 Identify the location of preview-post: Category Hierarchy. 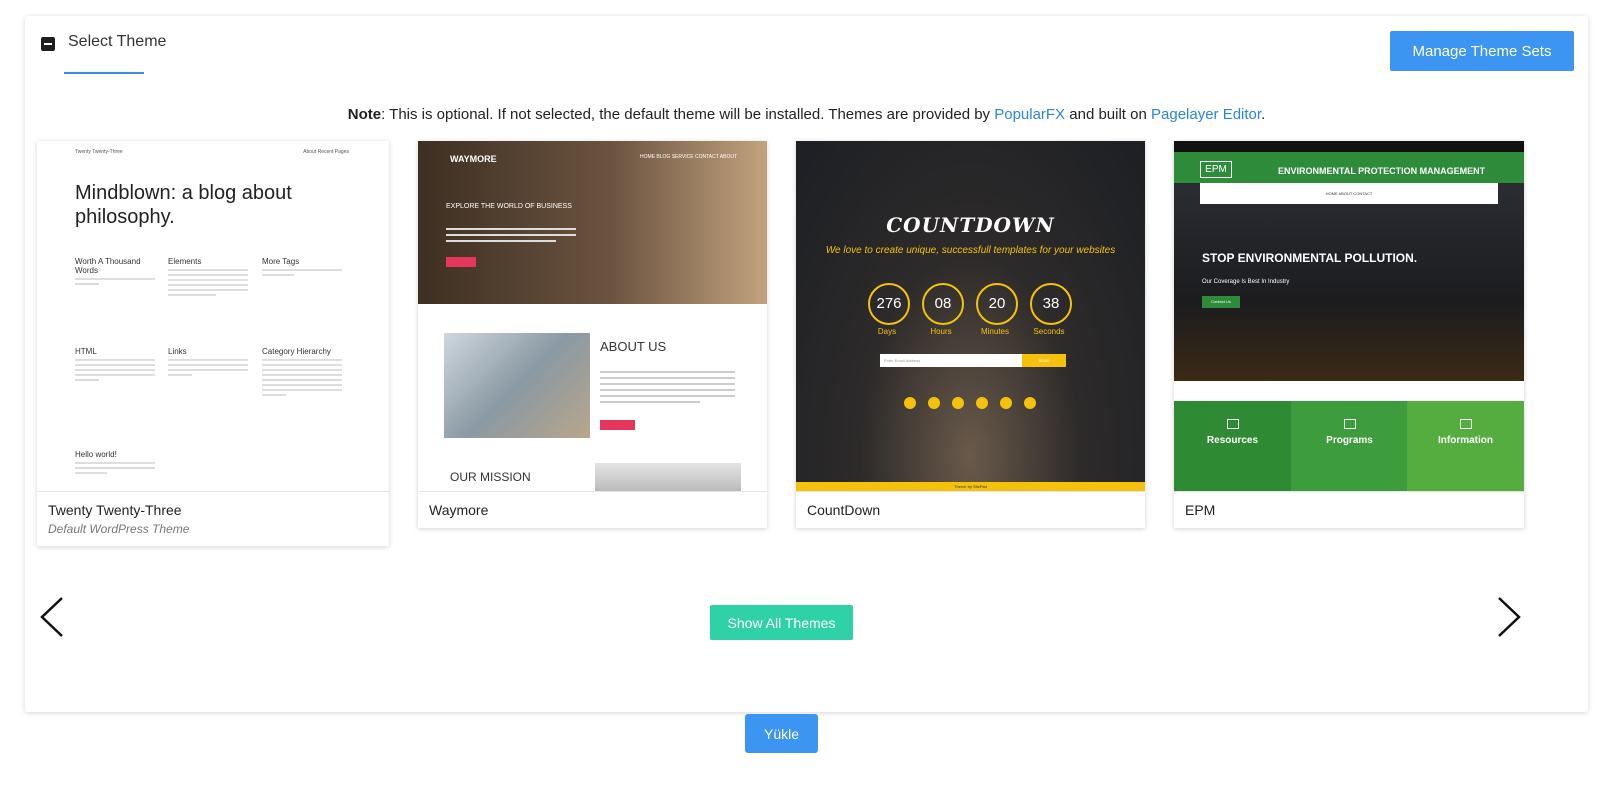
(302, 373).